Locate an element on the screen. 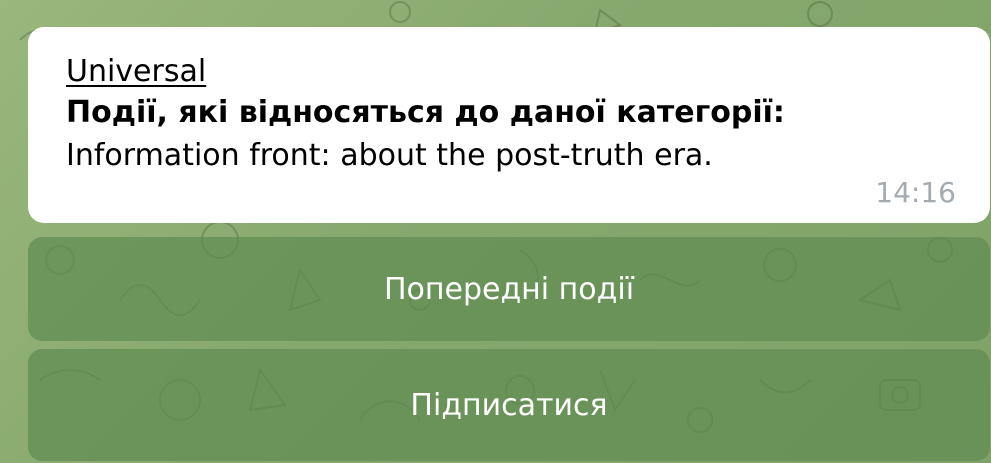 The image size is (991, 463). previous-events-label: Попередні події is located at coordinates (509, 289).